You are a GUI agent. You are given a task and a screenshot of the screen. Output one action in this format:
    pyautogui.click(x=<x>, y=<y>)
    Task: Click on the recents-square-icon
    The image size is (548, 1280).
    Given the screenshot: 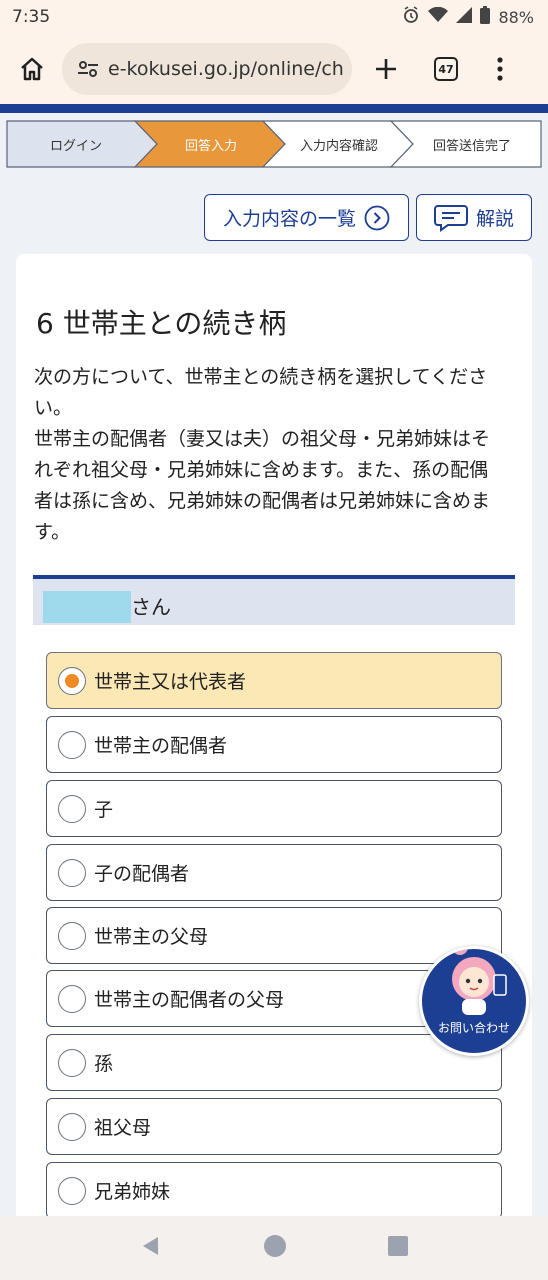 What is the action you would take?
    pyautogui.click(x=397, y=1246)
    